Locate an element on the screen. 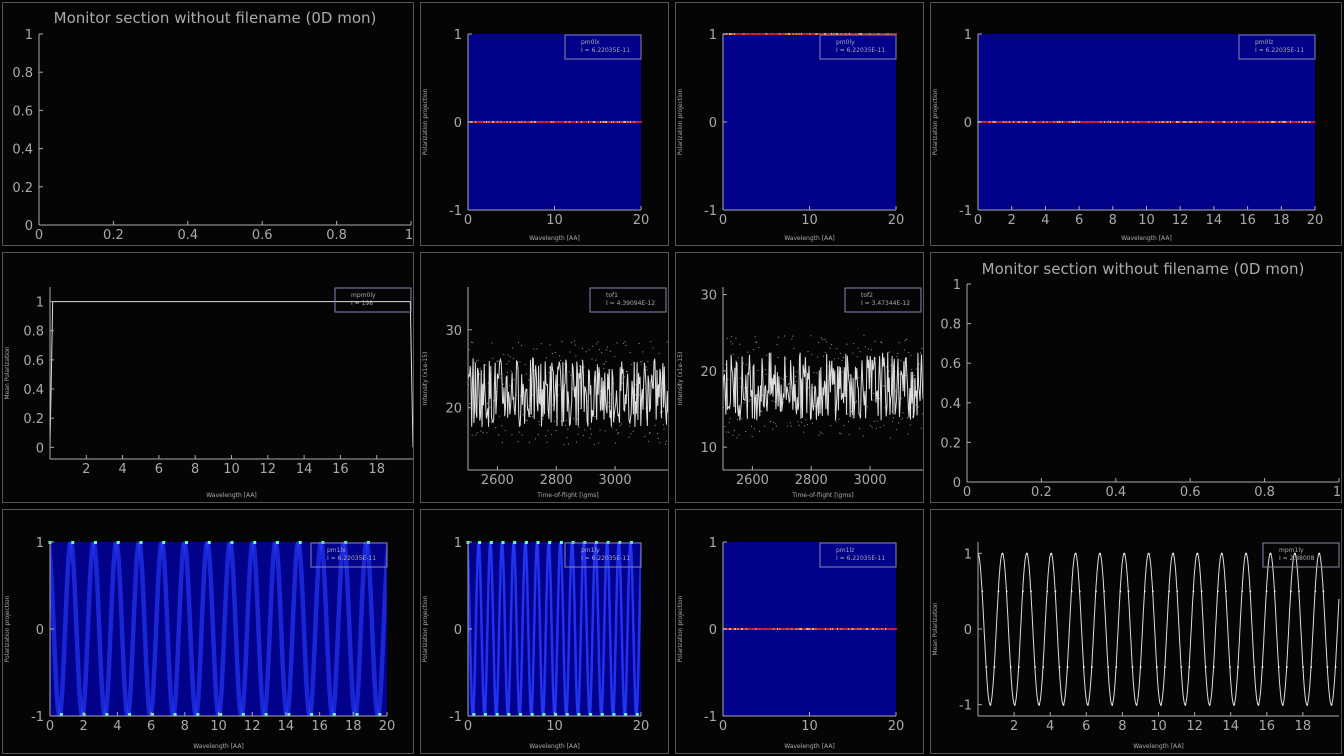 The image size is (1344, 756). legend-intensity: I = 6.22035E-11 is located at coordinates (860, 558).